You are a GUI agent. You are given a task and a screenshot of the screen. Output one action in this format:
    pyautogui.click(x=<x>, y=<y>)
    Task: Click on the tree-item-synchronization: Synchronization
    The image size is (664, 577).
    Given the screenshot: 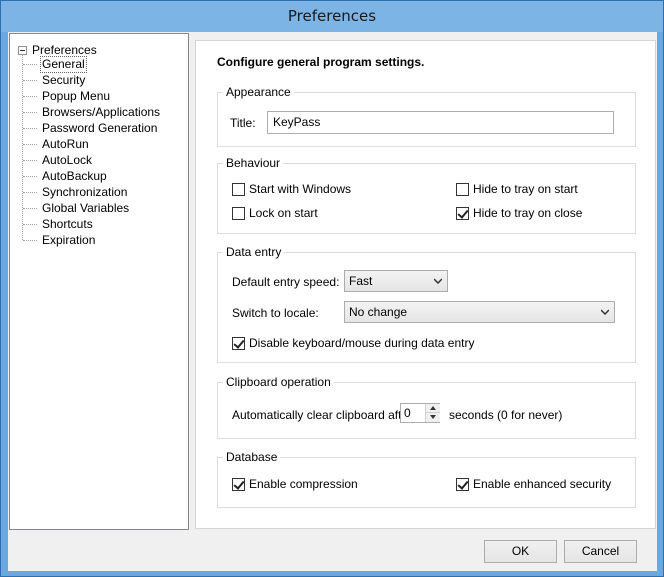 What is the action you would take?
    pyautogui.click(x=76, y=192)
    